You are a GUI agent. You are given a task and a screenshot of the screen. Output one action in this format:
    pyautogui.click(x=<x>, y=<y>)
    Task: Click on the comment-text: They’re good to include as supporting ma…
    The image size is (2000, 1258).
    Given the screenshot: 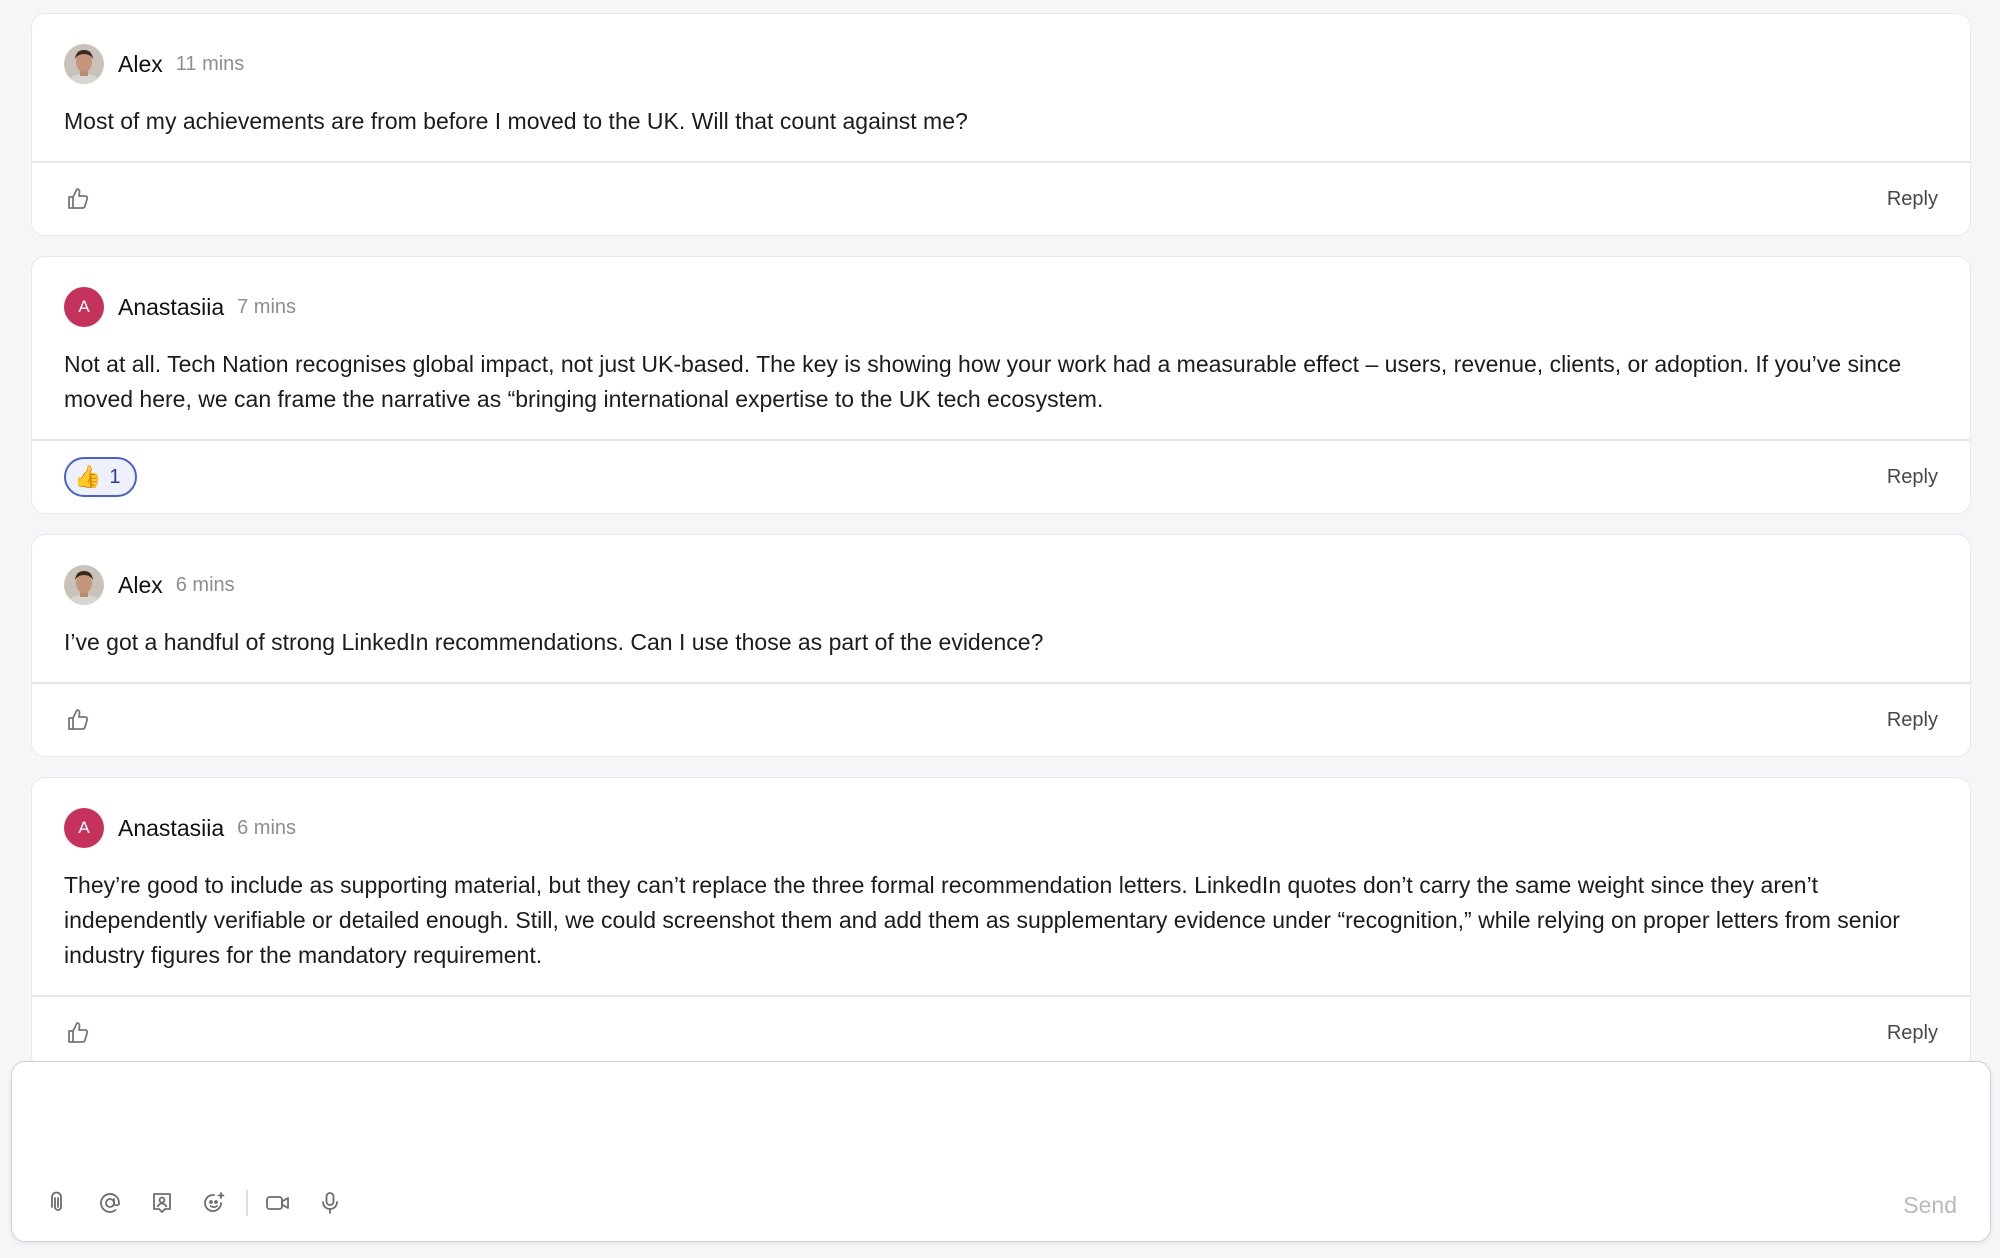 What is the action you would take?
    pyautogui.click(x=982, y=920)
    